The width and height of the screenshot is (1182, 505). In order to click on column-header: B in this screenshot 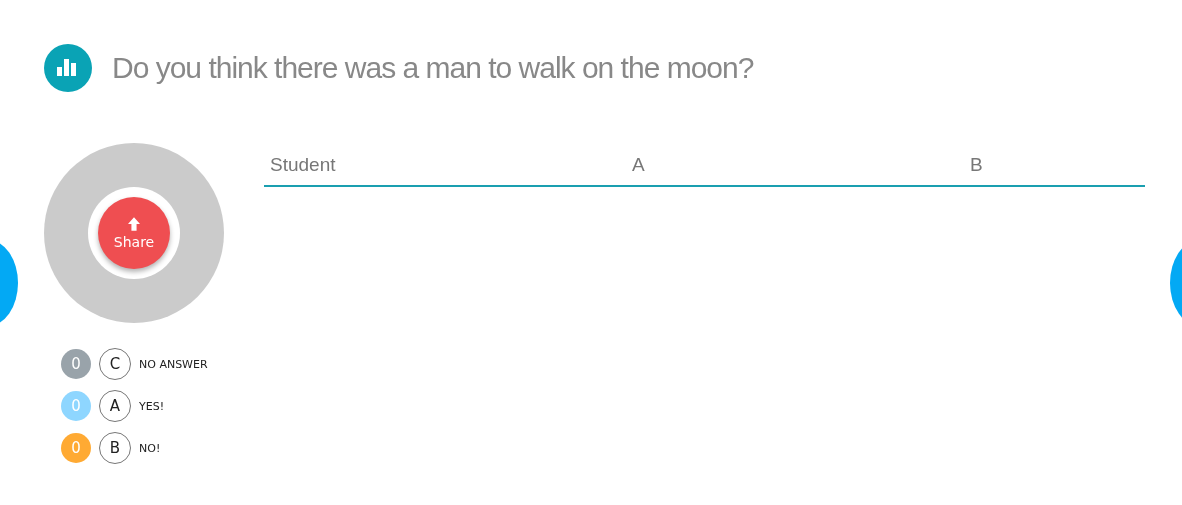, I will do `click(976, 165)`.